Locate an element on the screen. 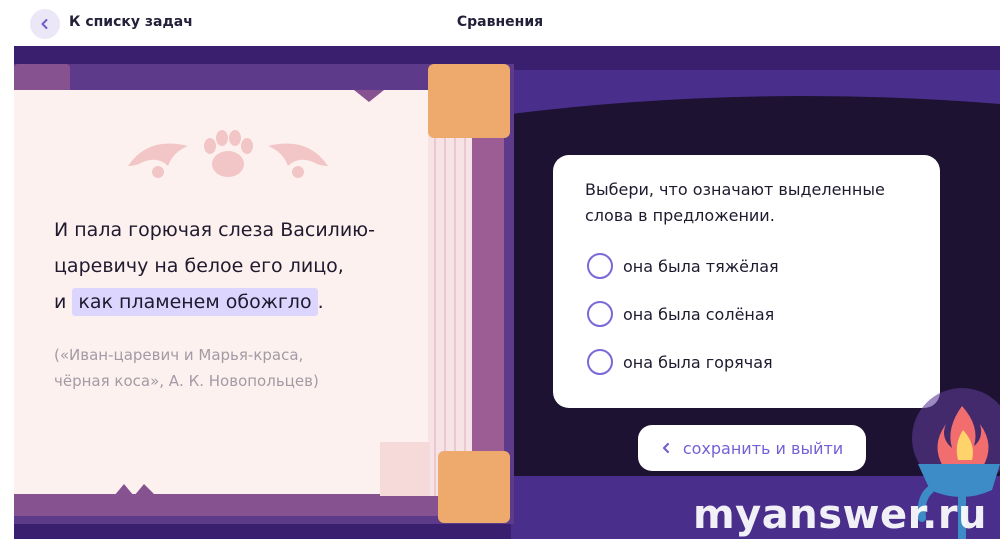 Image resolution: width=1000 pixels, height=546 pixels. page-notch-bottom is located at coordinates (135, 490).